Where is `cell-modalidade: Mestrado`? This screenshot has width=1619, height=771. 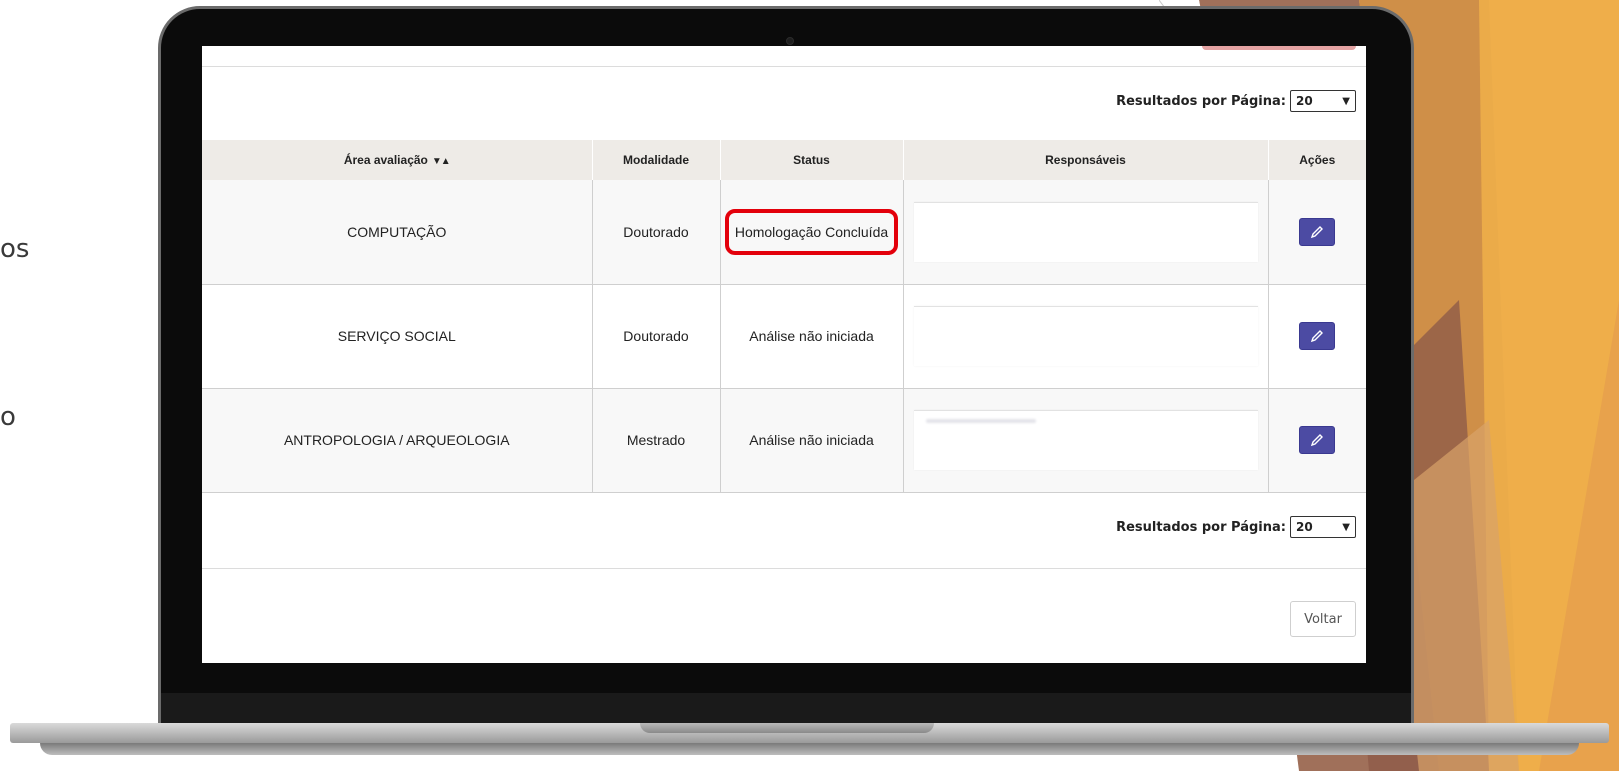
cell-modalidade: Mestrado is located at coordinates (655, 440).